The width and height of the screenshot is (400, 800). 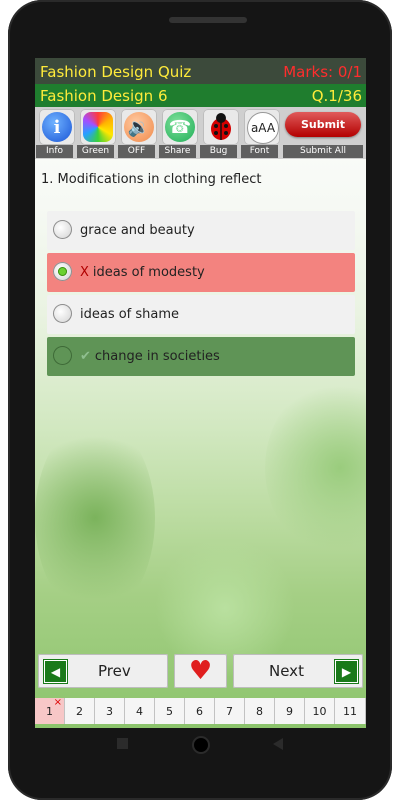 I want to click on share-button: ☎, so click(x=180, y=127).